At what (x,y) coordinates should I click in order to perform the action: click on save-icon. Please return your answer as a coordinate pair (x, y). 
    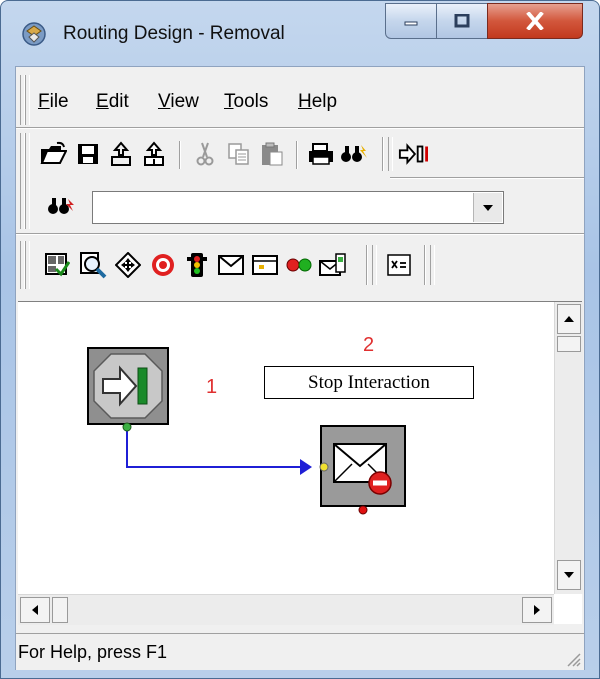
    Looking at the image, I should click on (88, 154).